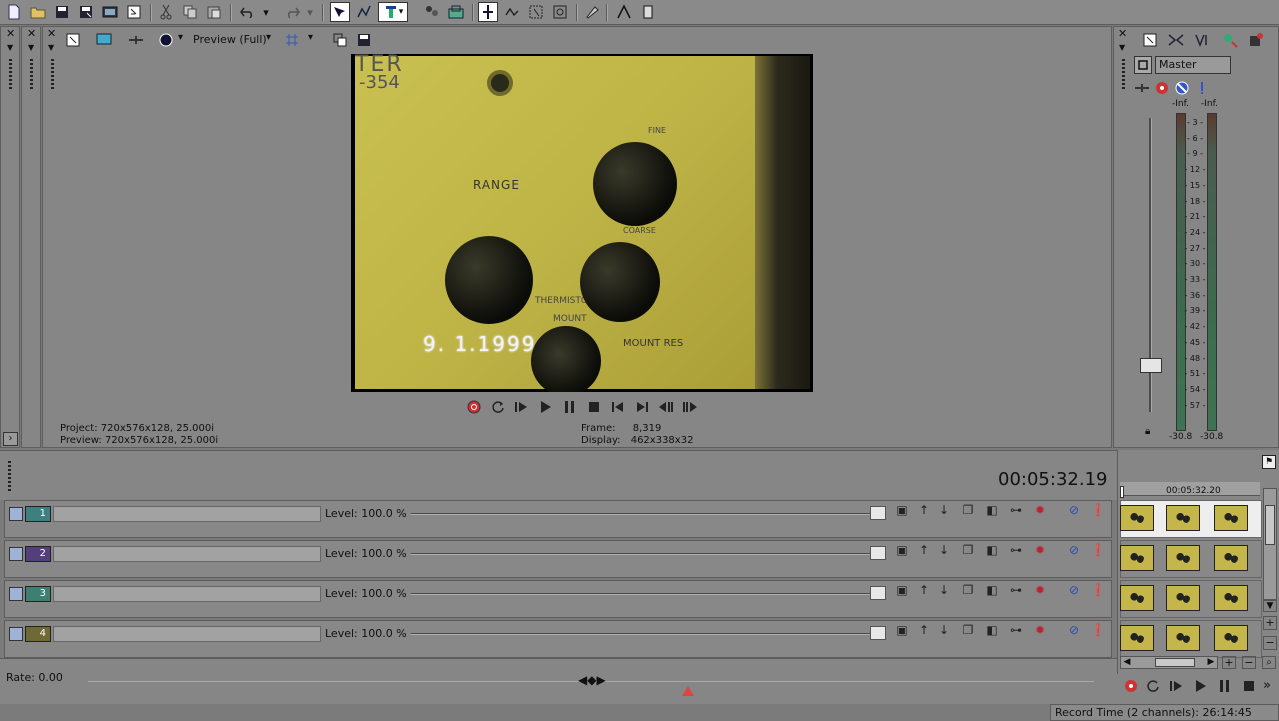  What do you see at coordinates (364, 12) in the screenshot?
I see `envelope-tool-icon` at bounding box center [364, 12].